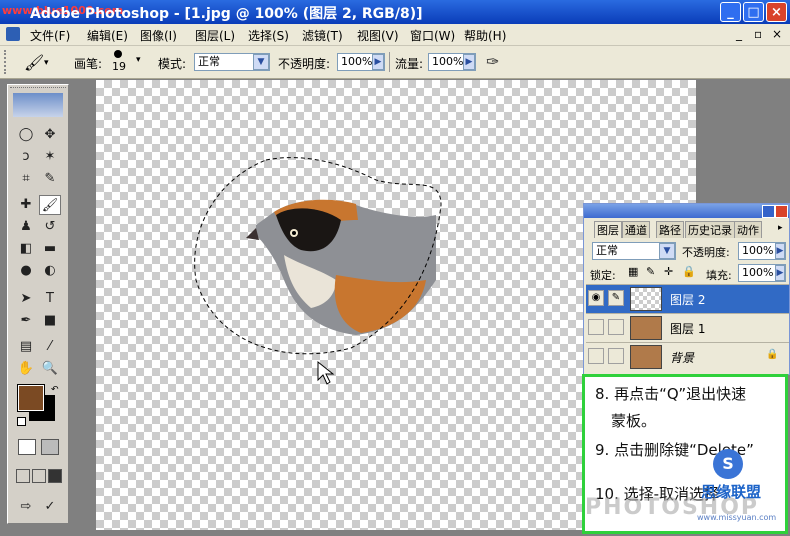 This screenshot has width=790, height=536. Describe the element at coordinates (633, 271) in the screenshot. I see `lock-transparency-icon: ▦` at that location.